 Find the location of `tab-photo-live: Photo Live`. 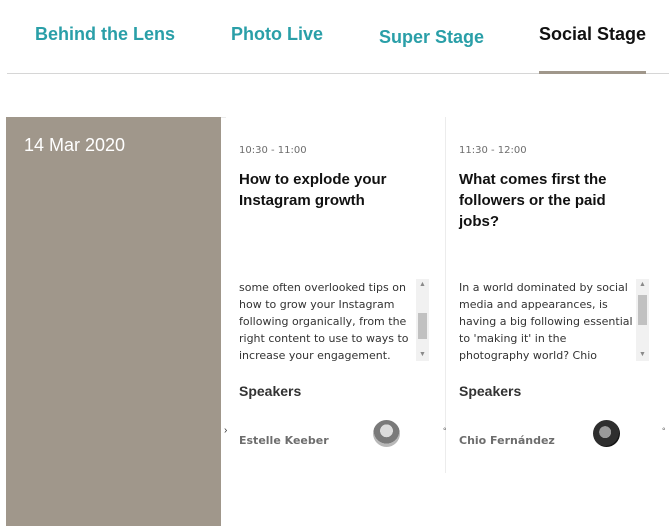

tab-photo-live: Photo Live is located at coordinates (277, 34).